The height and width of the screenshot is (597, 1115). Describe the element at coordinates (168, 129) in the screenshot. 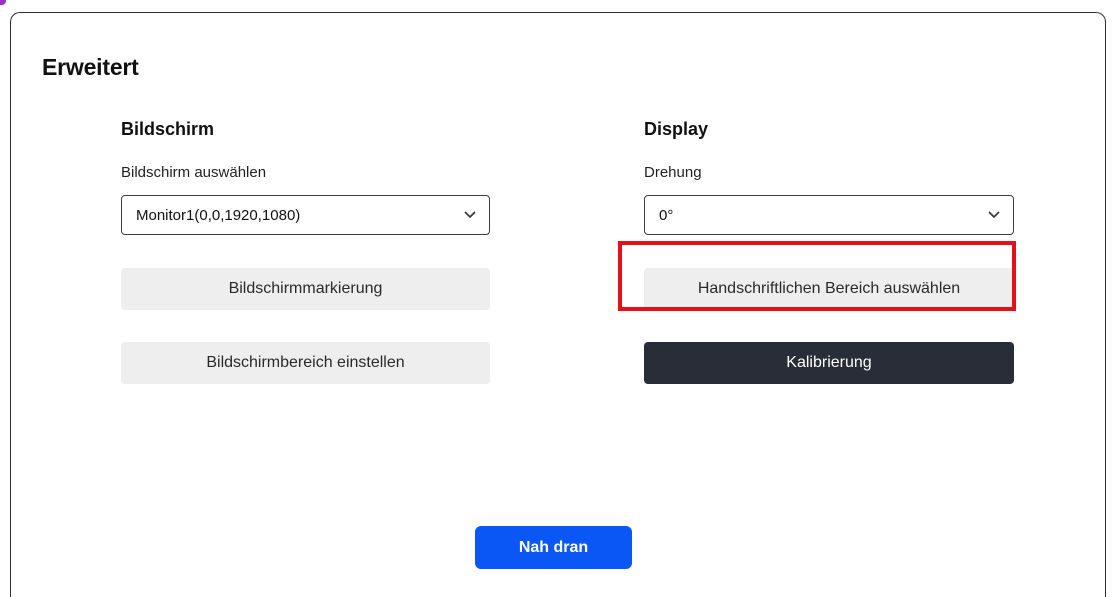

I see `section-title-bildschirm: Bildschirm` at that location.